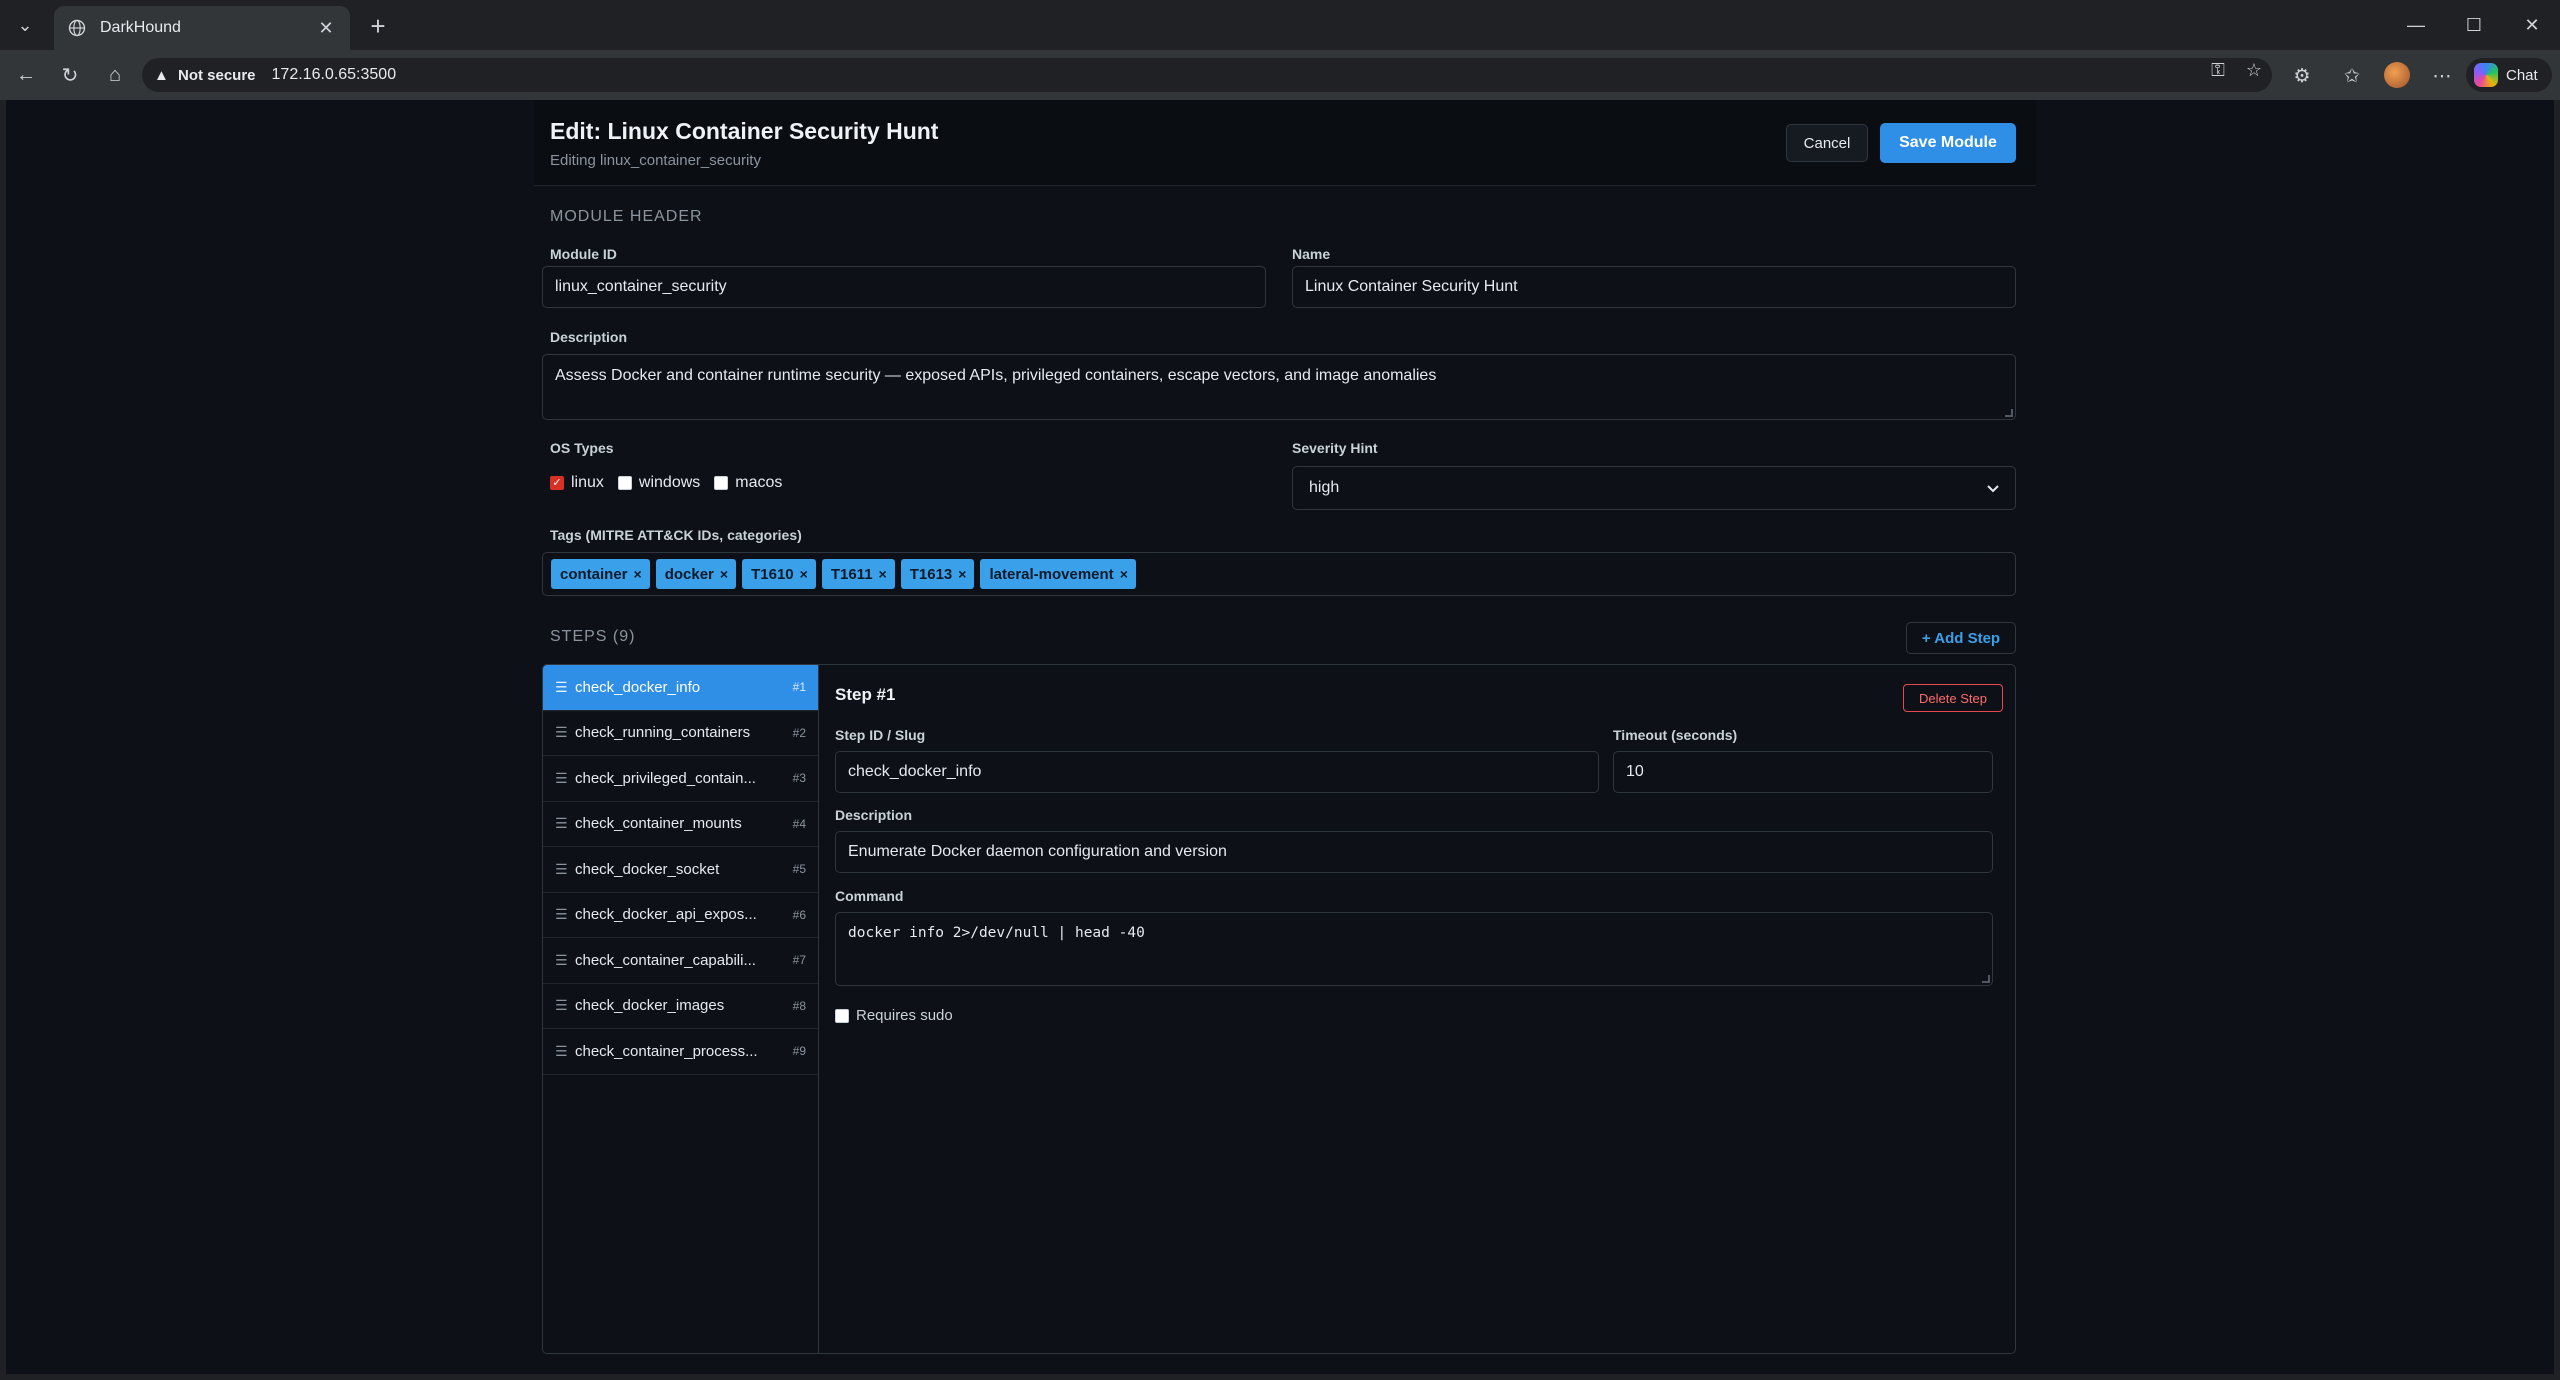  Describe the element at coordinates (1280, 25) in the screenshot. I see `browser-tabstrip: ⌄ DarkHound ✕ + — ☐ ✕` at that location.